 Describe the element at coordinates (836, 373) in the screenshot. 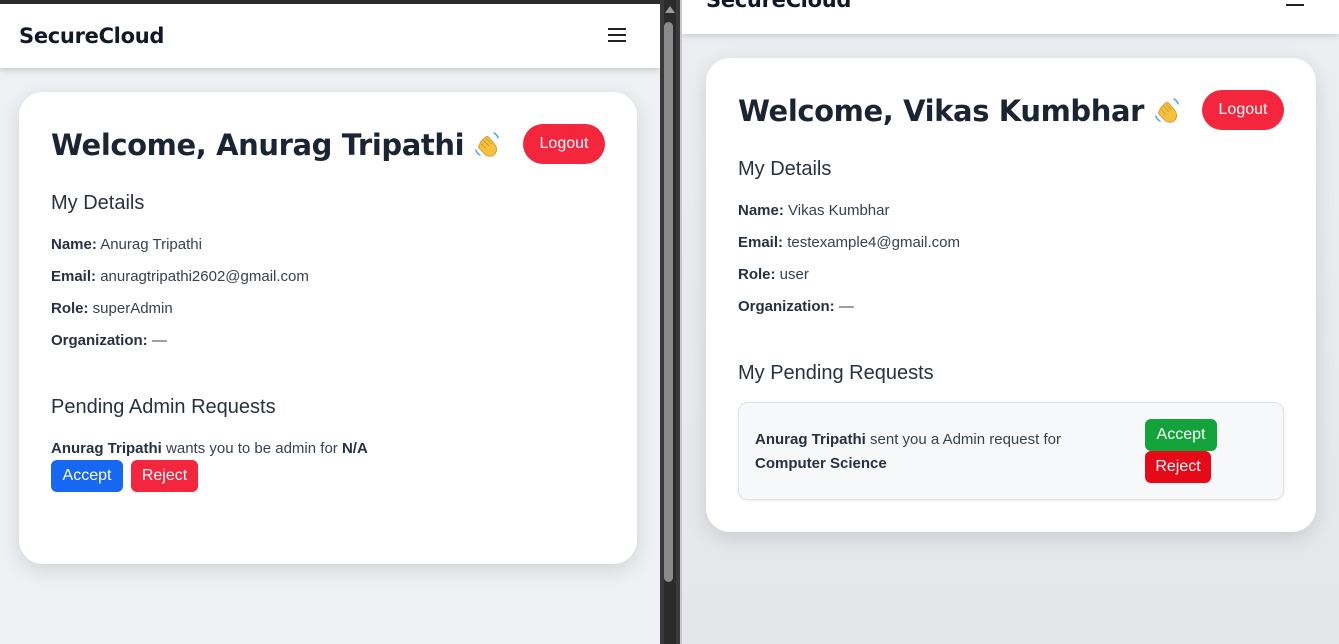

I see `my-pending-requests-heading: My Pending Requests` at that location.